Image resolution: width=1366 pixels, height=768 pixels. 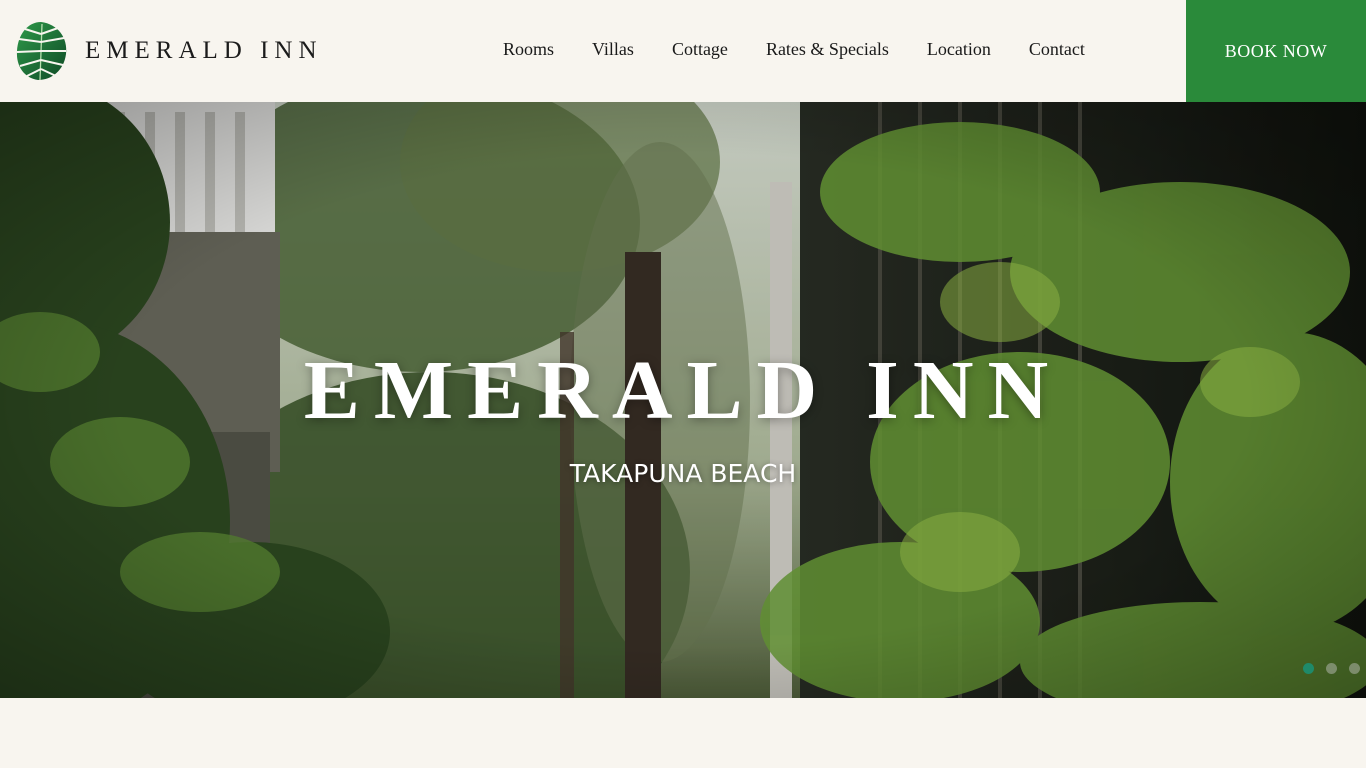 What do you see at coordinates (528, 49) in the screenshot?
I see `nav-rooms: Rooms` at bounding box center [528, 49].